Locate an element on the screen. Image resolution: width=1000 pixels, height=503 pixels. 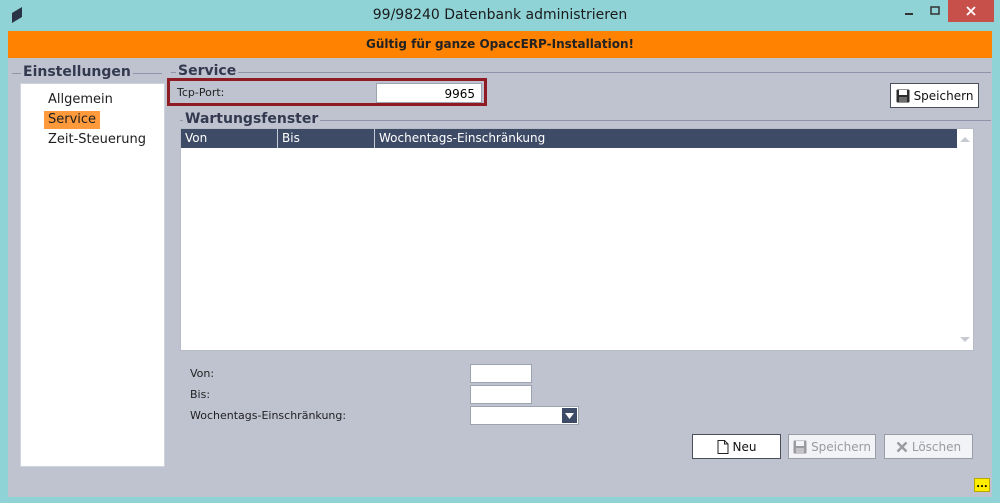
weekday-select is located at coordinates (524, 415).